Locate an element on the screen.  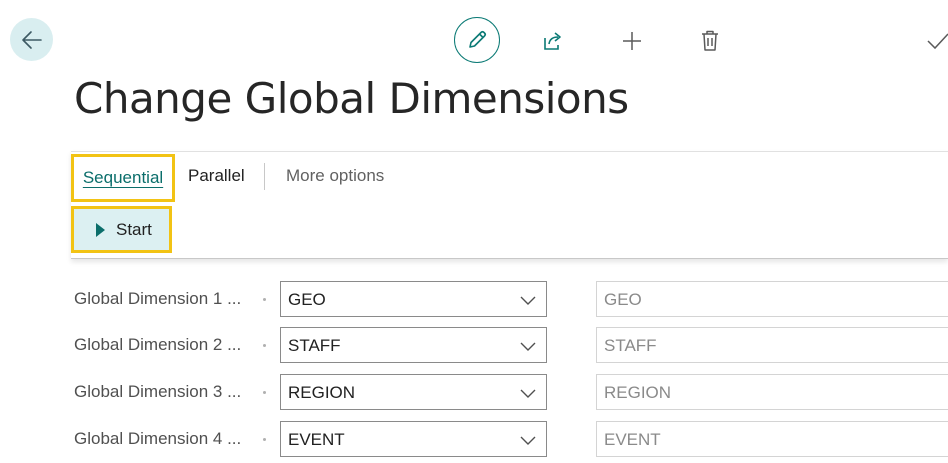
dimension-row-1: Global Dimension 1 ... GEO GEO is located at coordinates (474, 299).